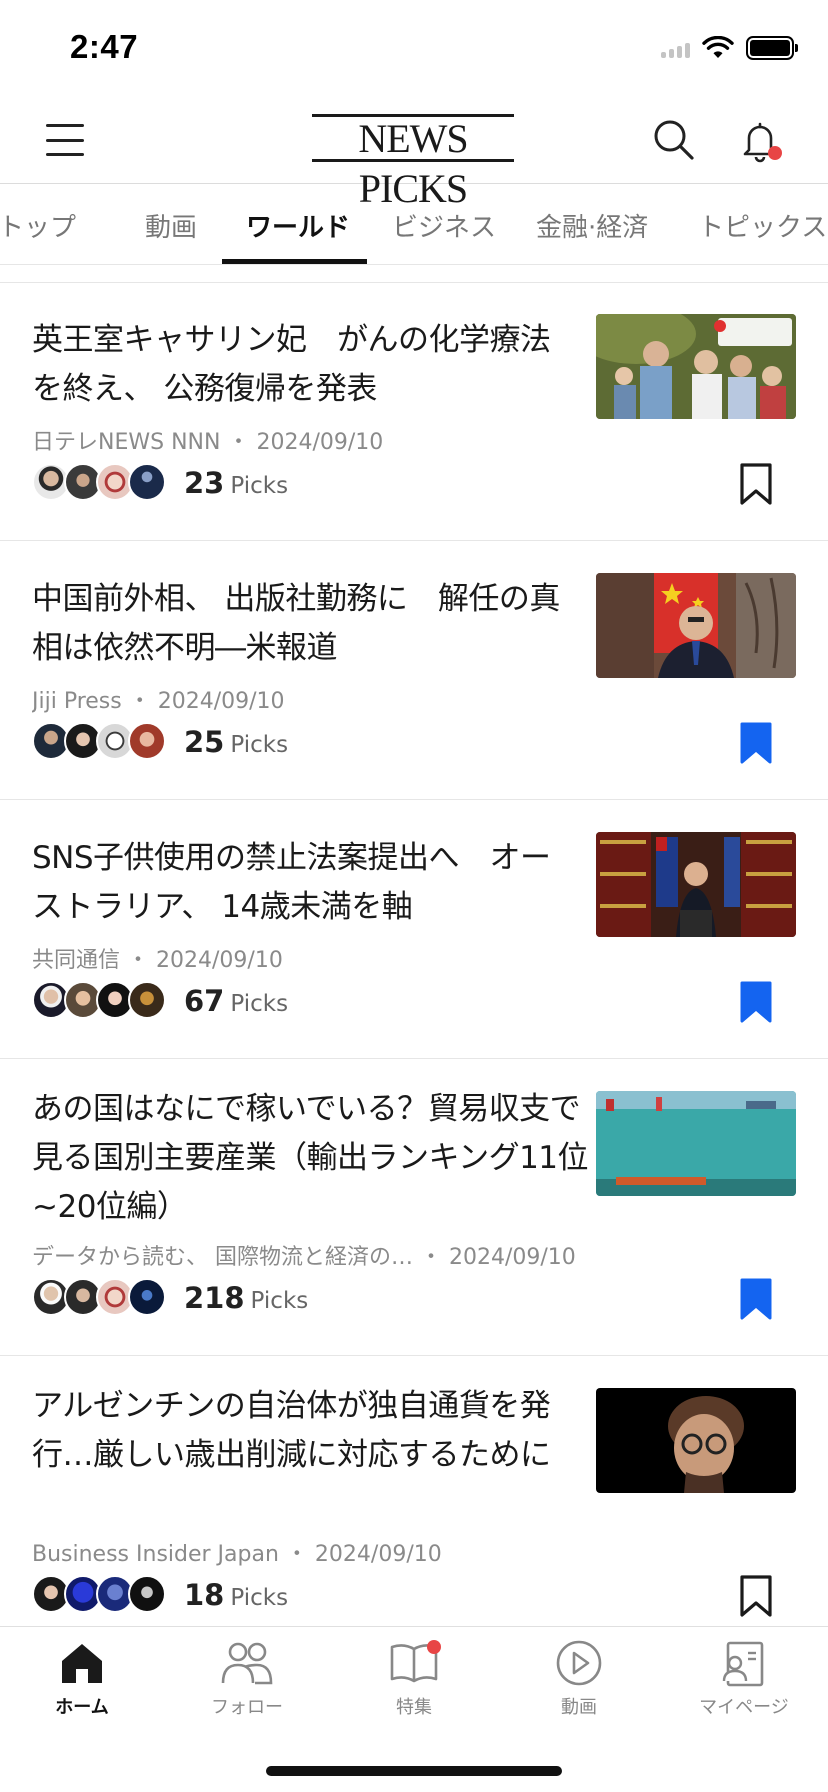  I want to click on home-icon, so click(82, 1663).